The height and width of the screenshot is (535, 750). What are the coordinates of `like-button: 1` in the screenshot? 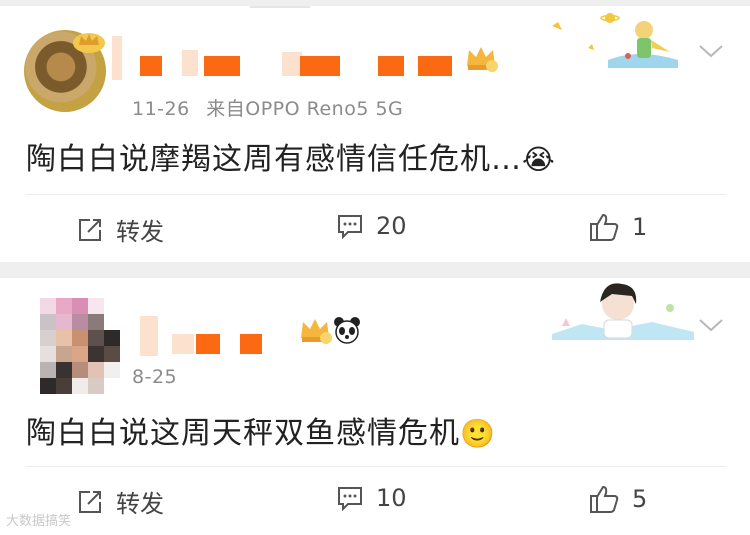 It's located at (617, 227).